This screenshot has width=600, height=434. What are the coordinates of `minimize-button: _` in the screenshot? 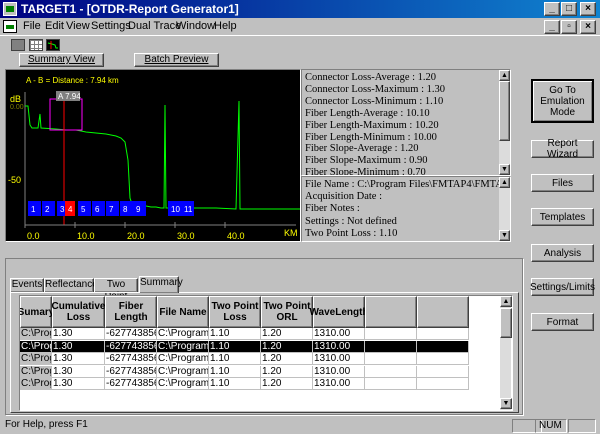 It's located at (552, 9).